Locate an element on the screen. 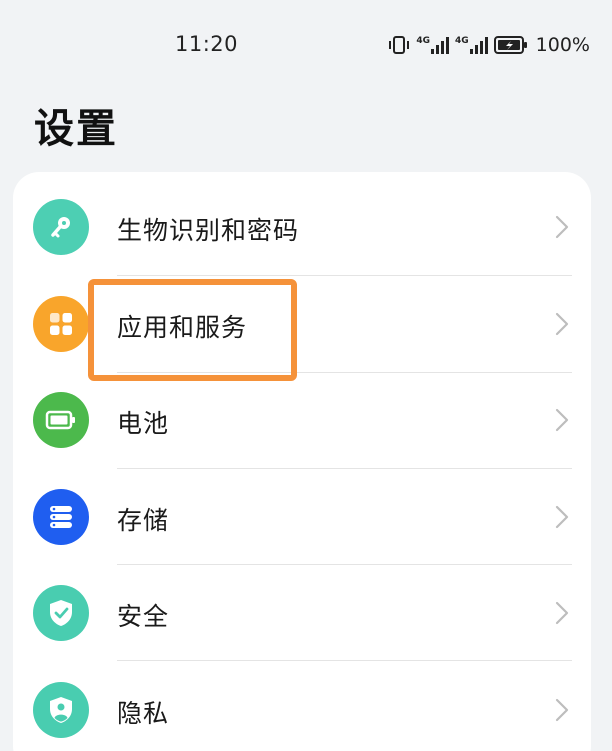  settings-item-battery: 电池 is located at coordinates (302, 420).